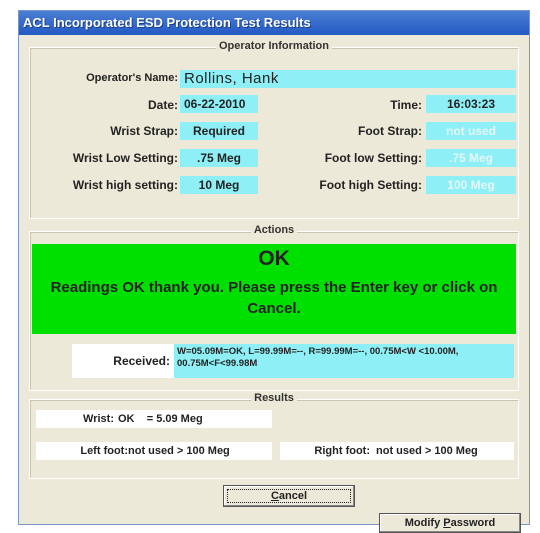 This screenshot has height=533, width=540. I want to click on focus-rect, so click(289, 496).